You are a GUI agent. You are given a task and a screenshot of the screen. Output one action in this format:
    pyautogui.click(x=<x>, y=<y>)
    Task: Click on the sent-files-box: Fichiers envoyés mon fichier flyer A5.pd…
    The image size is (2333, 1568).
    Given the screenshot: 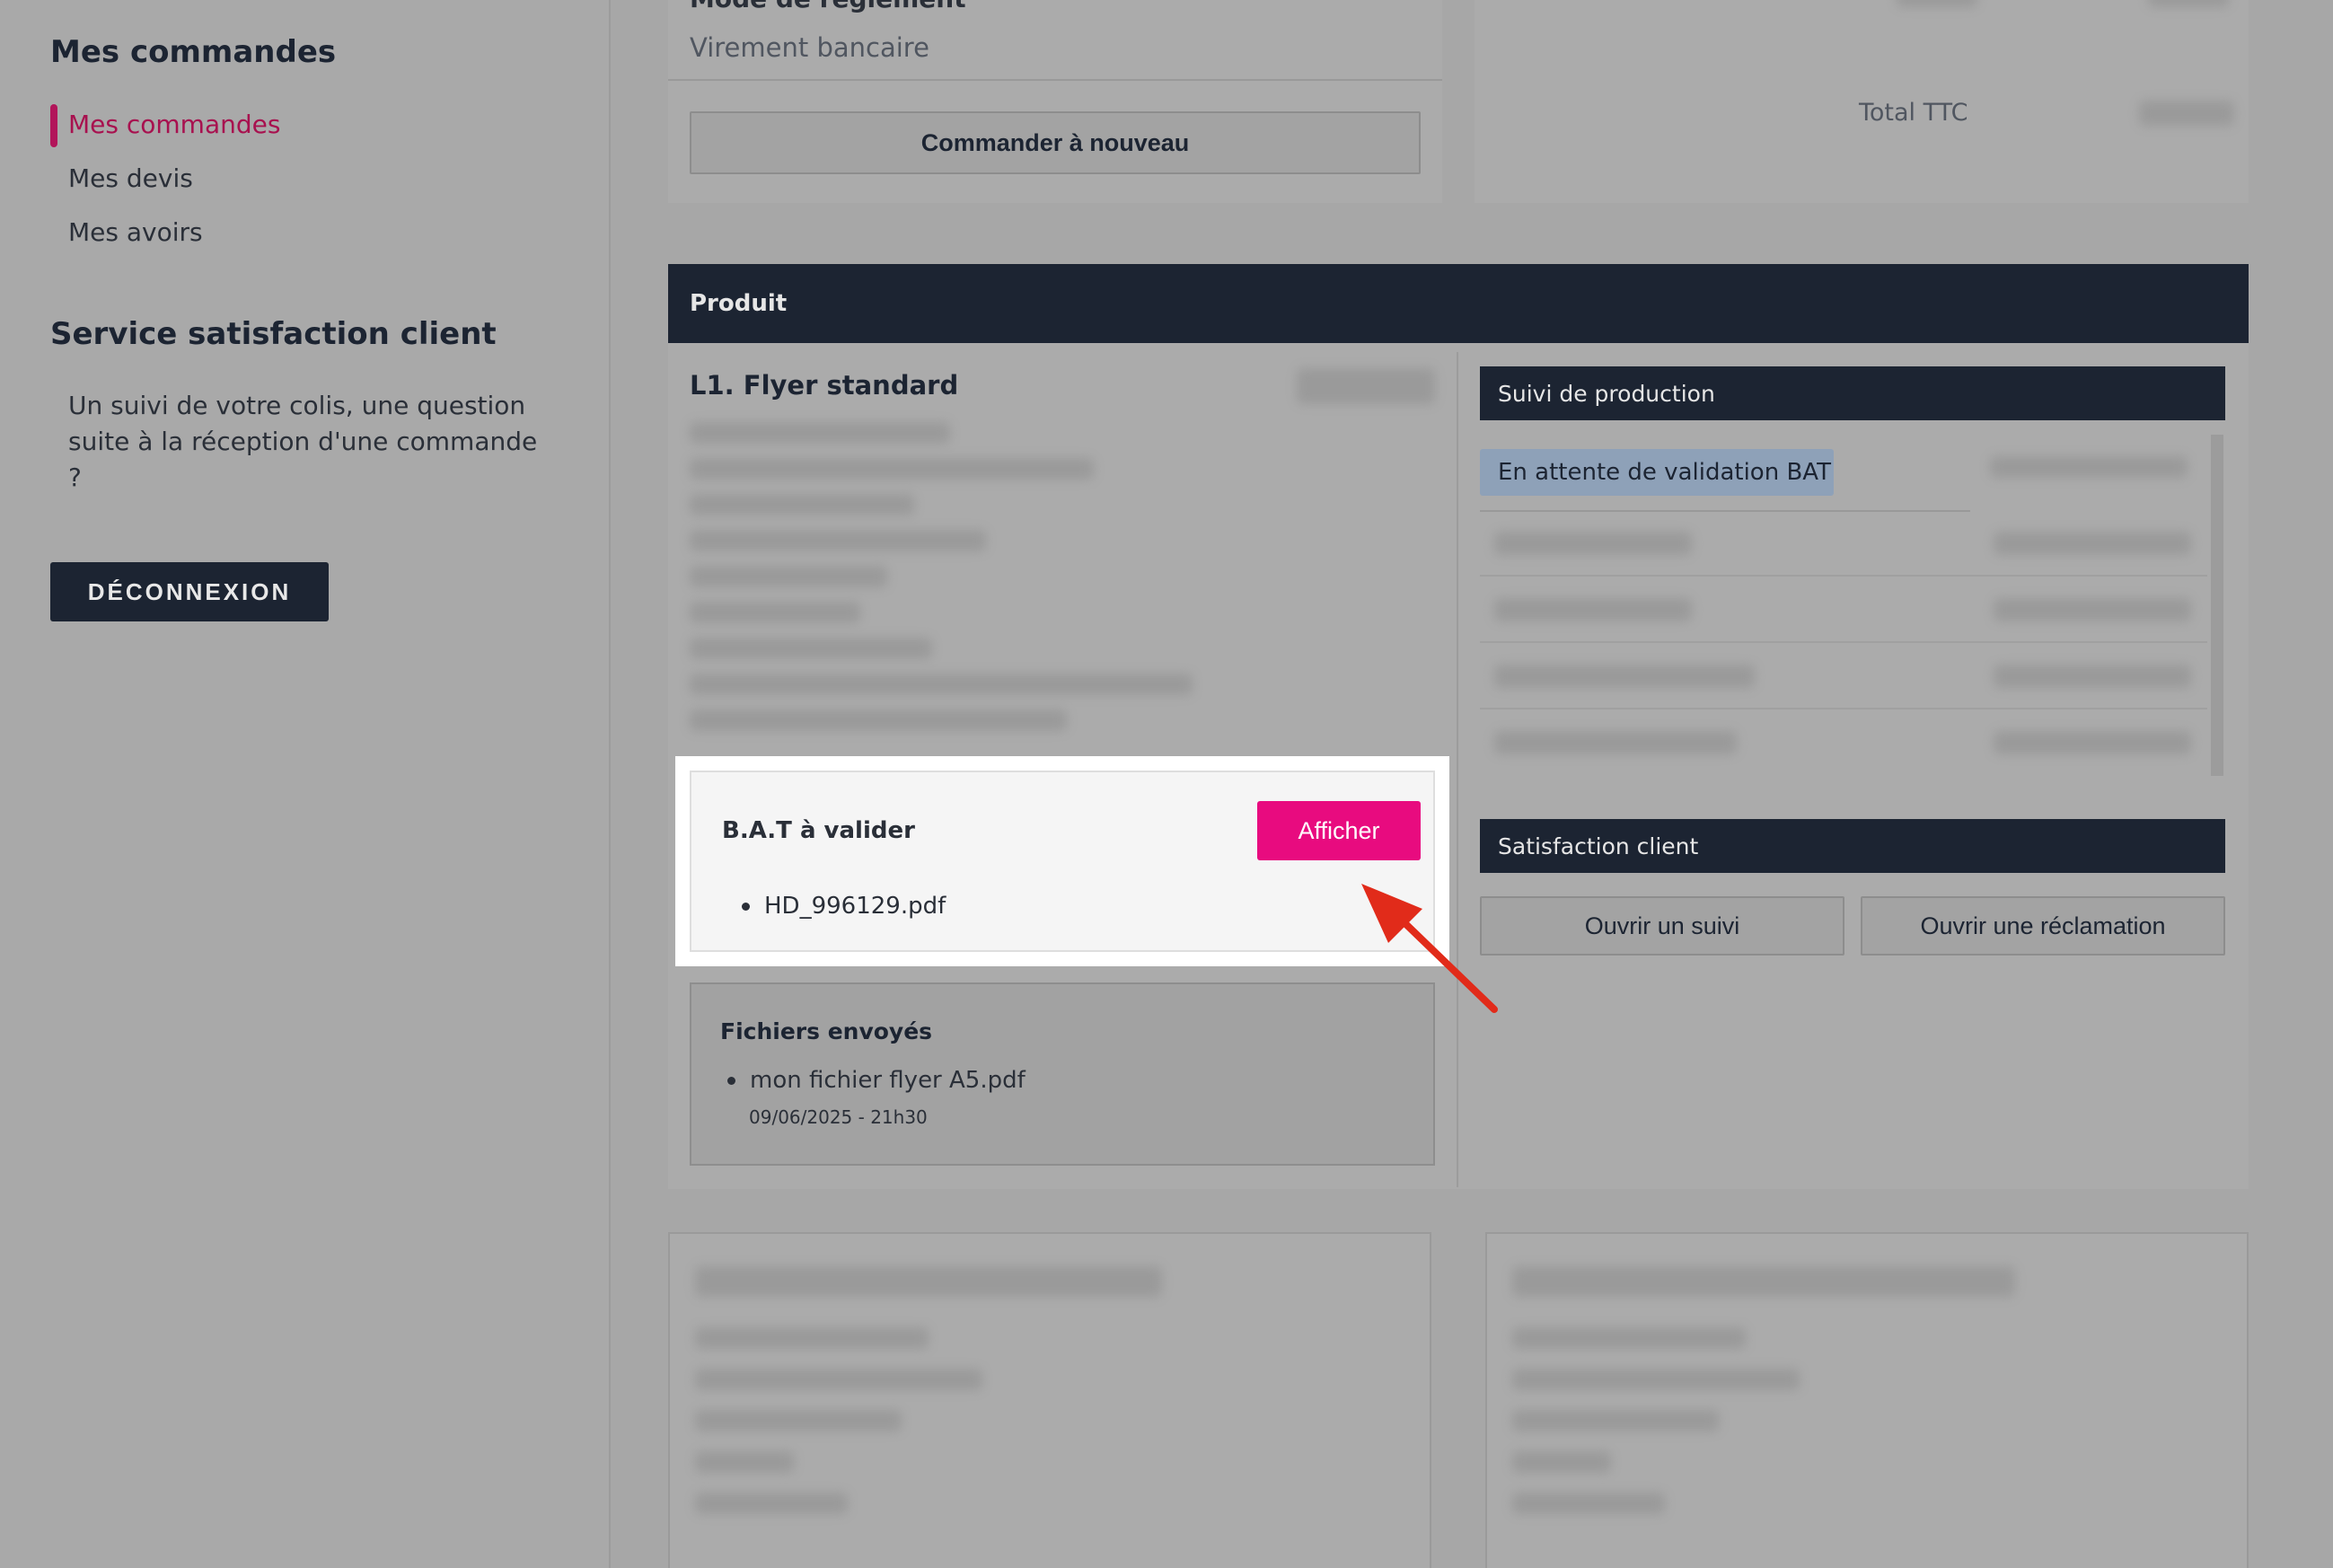 What is the action you would take?
    pyautogui.click(x=1062, y=1074)
    